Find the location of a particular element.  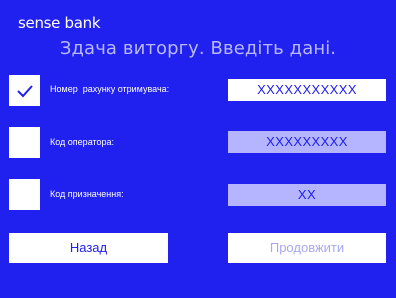

operator-code-field: XXXXXXXXX is located at coordinates (307, 142).